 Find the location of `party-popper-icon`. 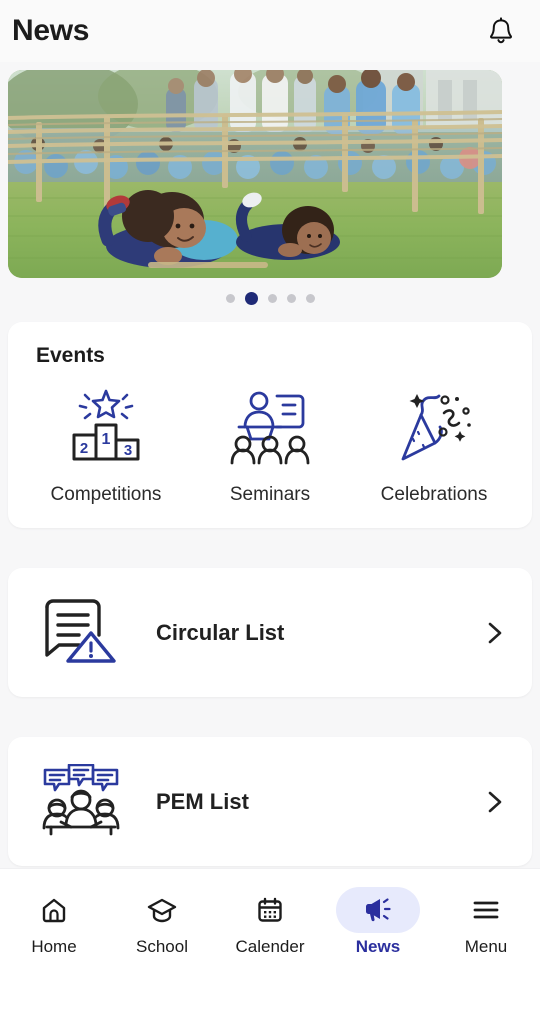

party-popper-icon is located at coordinates (434, 427).